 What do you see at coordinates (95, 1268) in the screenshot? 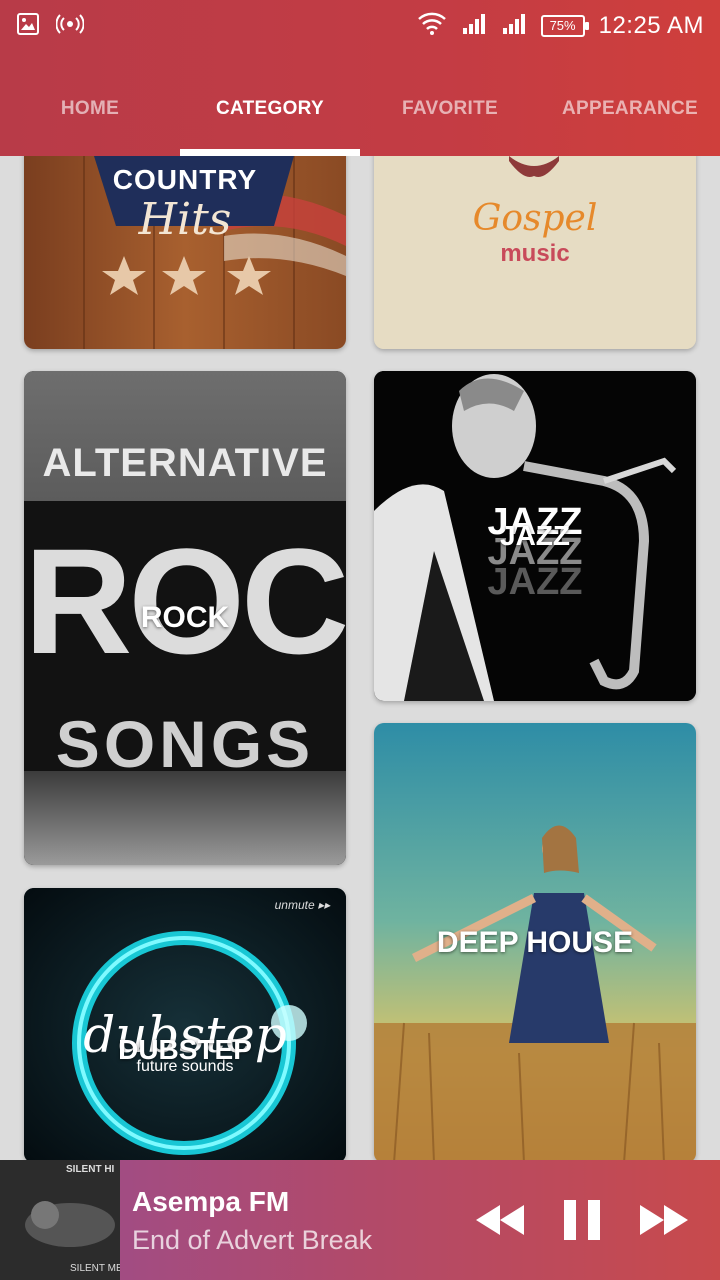
I see `station-artwork-text-2: SILENT MEN` at bounding box center [95, 1268].